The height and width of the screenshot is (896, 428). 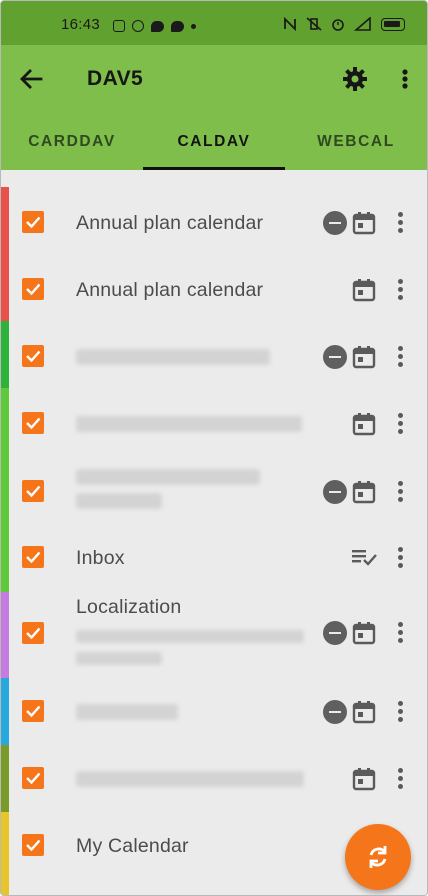 What do you see at coordinates (132, 846) in the screenshot?
I see `calendar-title: My Calendar` at bounding box center [132, 846].